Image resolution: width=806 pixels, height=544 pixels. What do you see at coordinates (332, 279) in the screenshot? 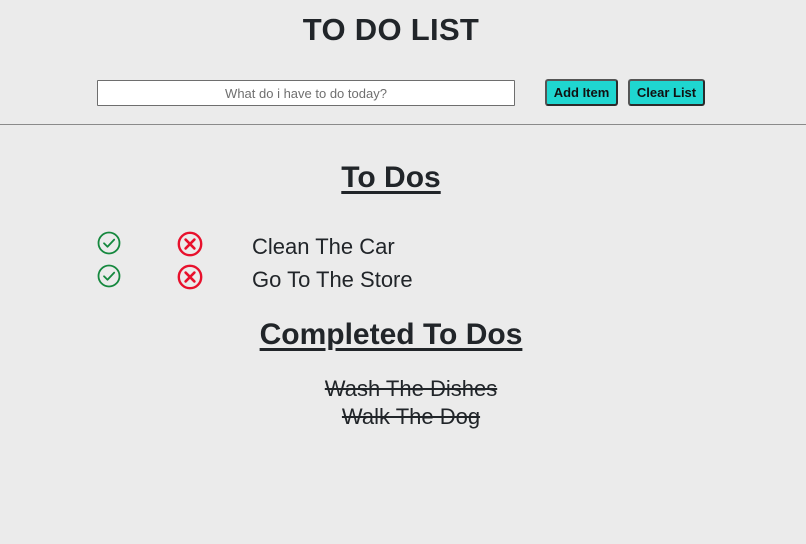
I see `todo-text: Go To The Store` at bounding box center [332, 279].